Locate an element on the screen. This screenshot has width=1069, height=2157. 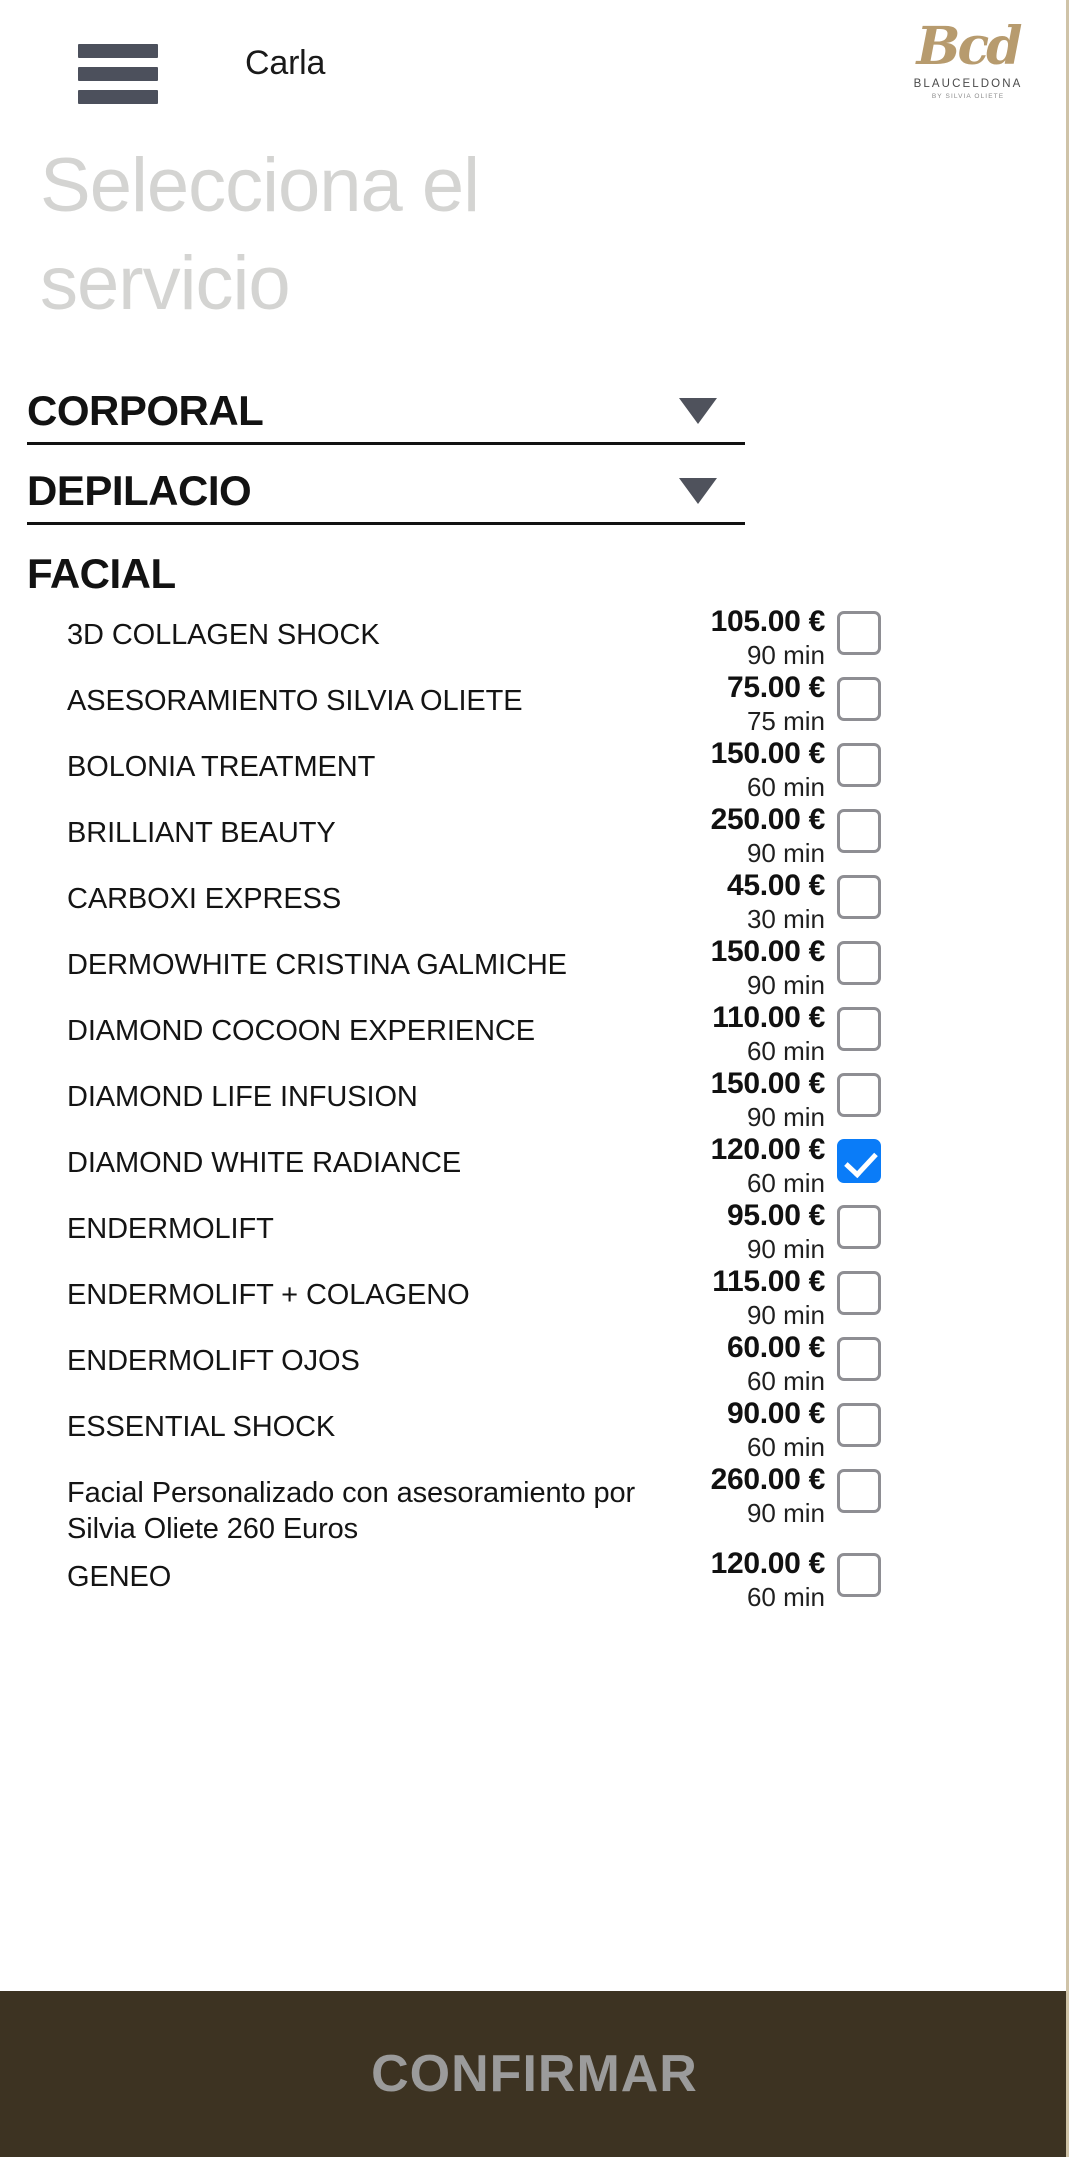
brand-name-label: BLAUCELDONA is located at coordinates (968, 84).